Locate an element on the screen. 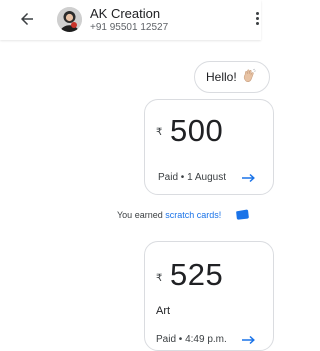  scratch-cards-link: scratch cards! is located at coordinates (193, 215).